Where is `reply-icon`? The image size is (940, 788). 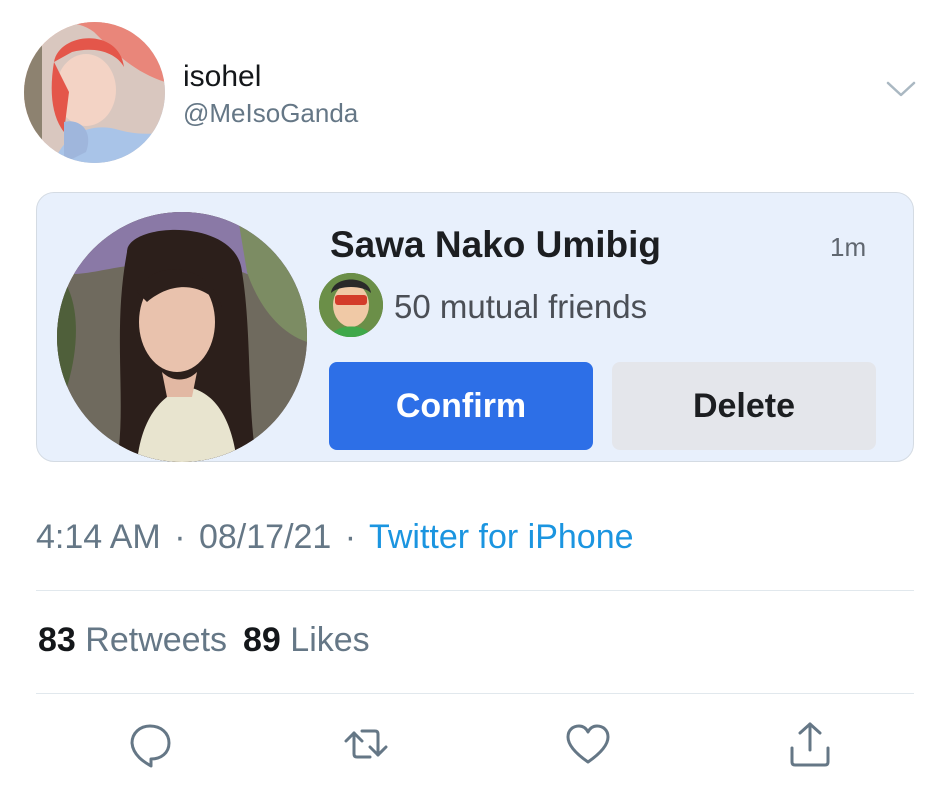
reply-icon is located at coordinates (150, 744).